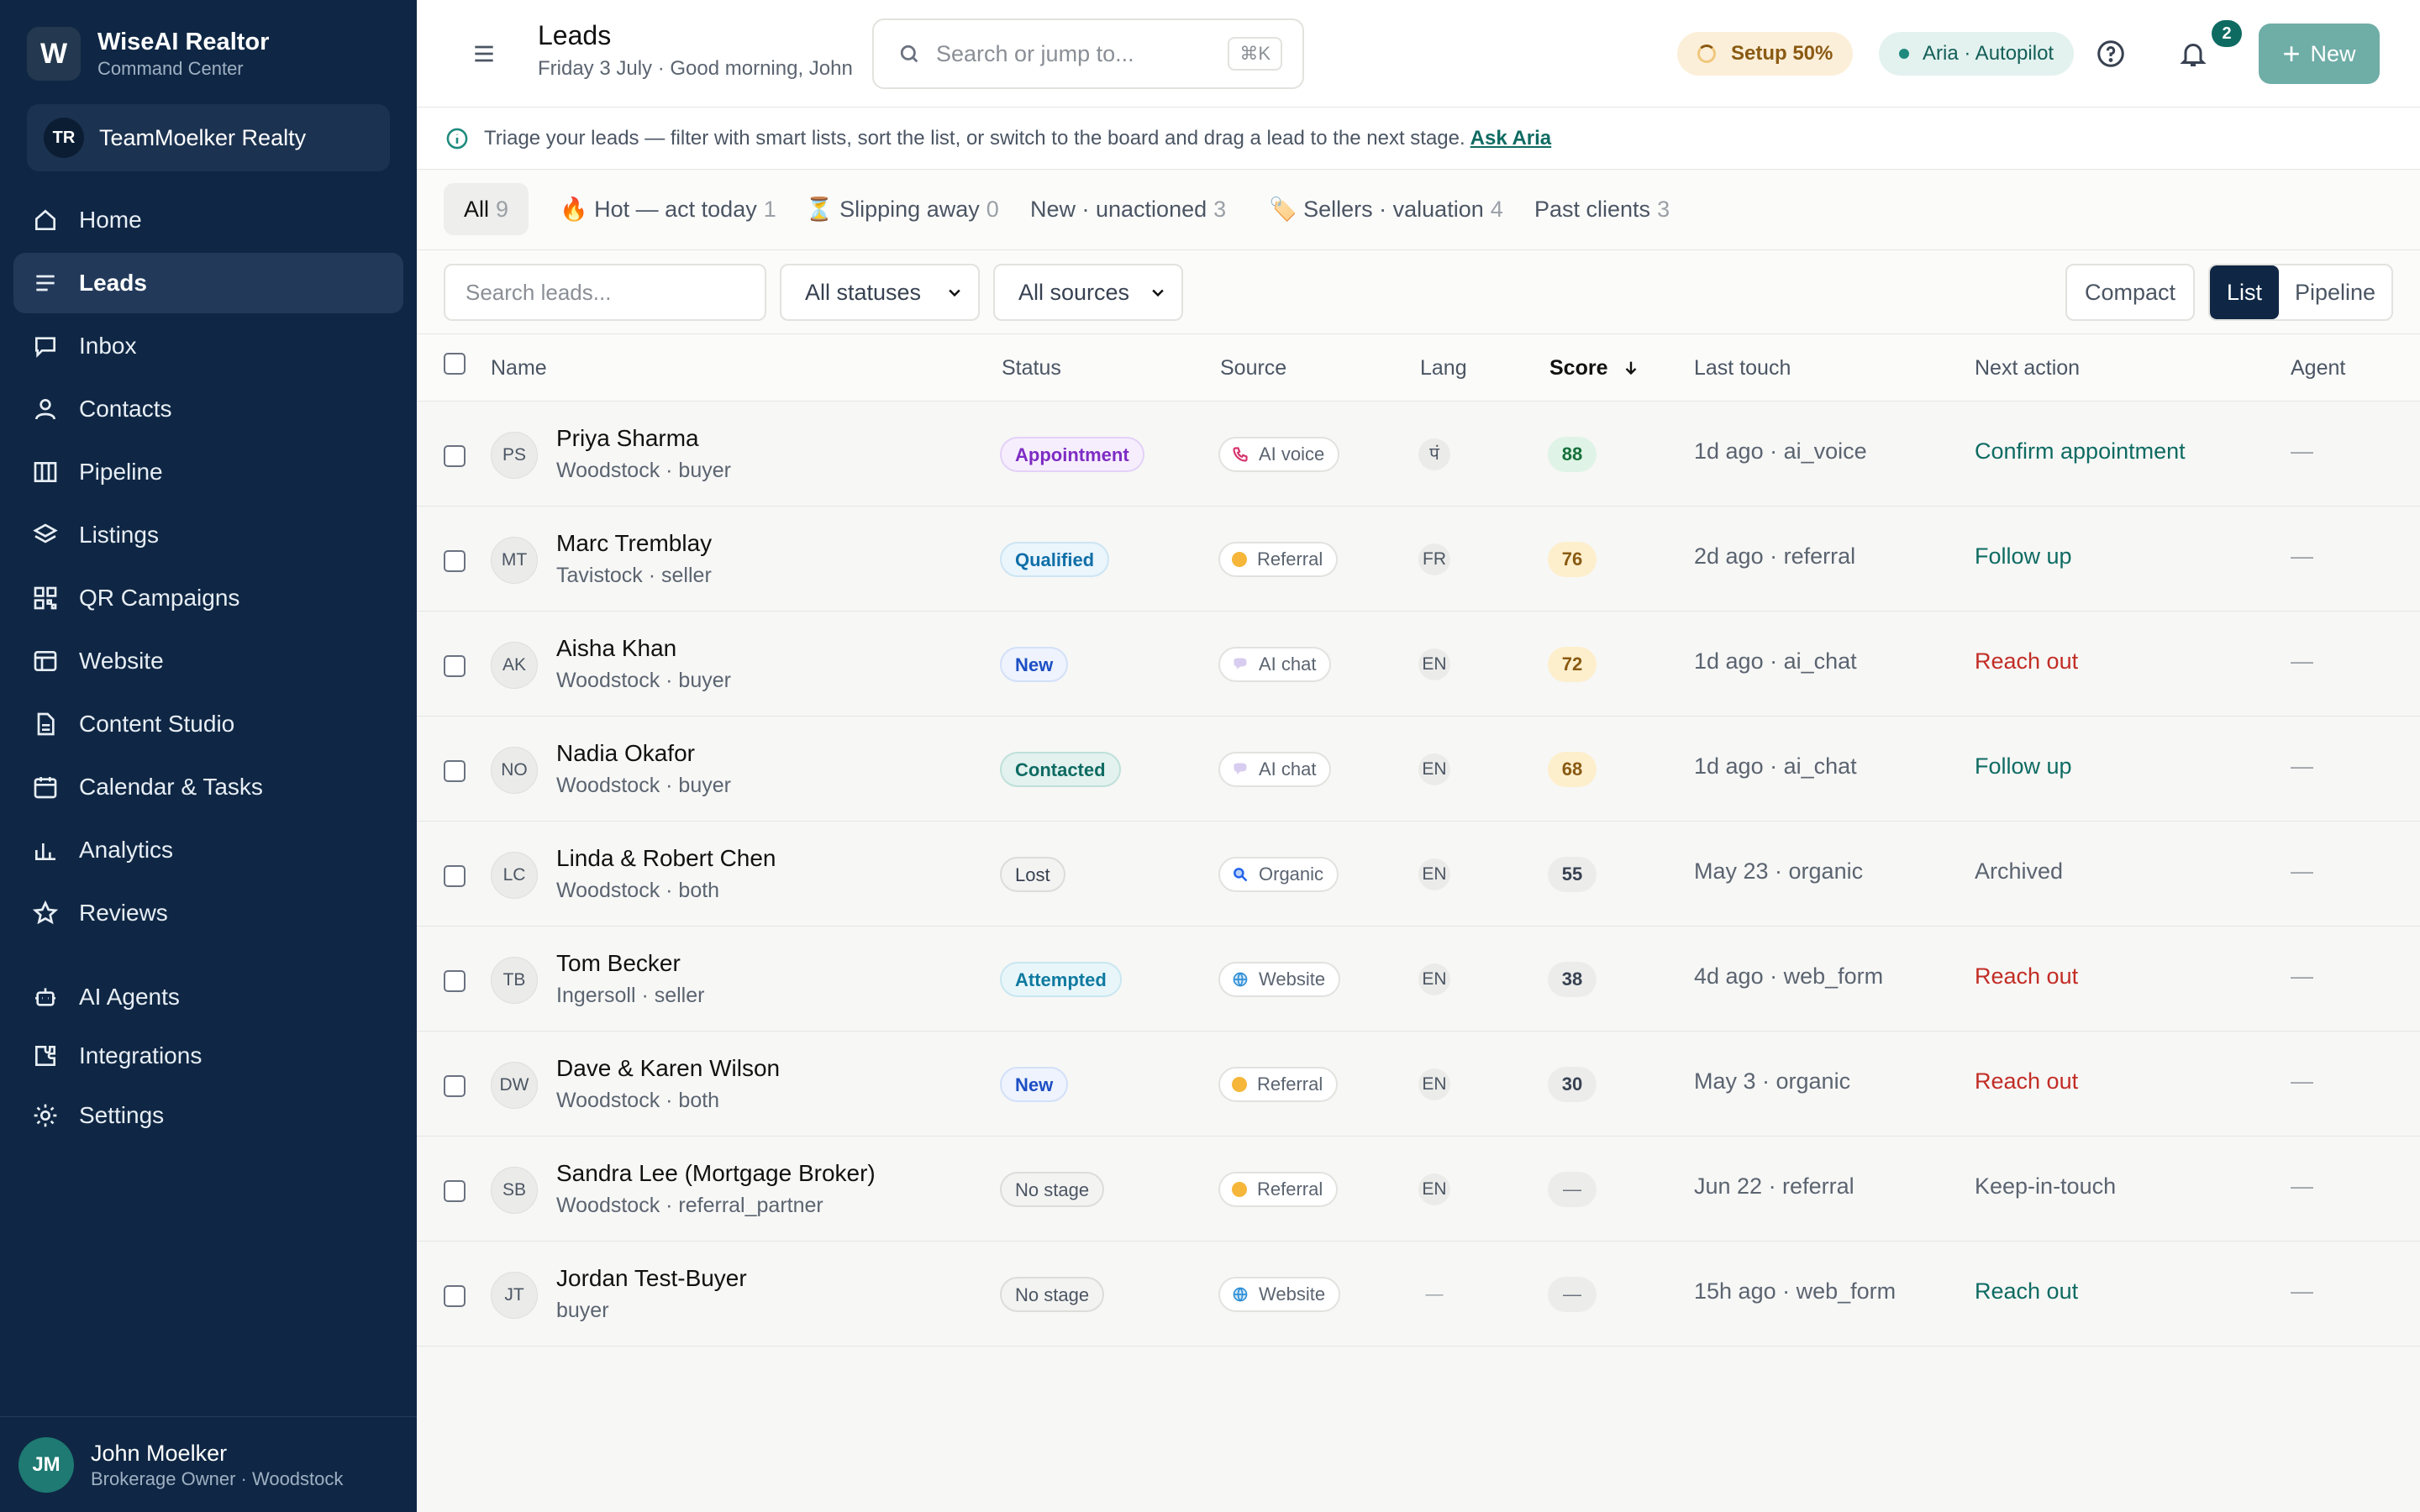 Image resolution: width=2420 pixels, height=1512 pixels. What do you see at coordinates (2081, 451) in the screenshot?
I see `next-action-link: Confirm appointment` at bounding box center [2081, 451].